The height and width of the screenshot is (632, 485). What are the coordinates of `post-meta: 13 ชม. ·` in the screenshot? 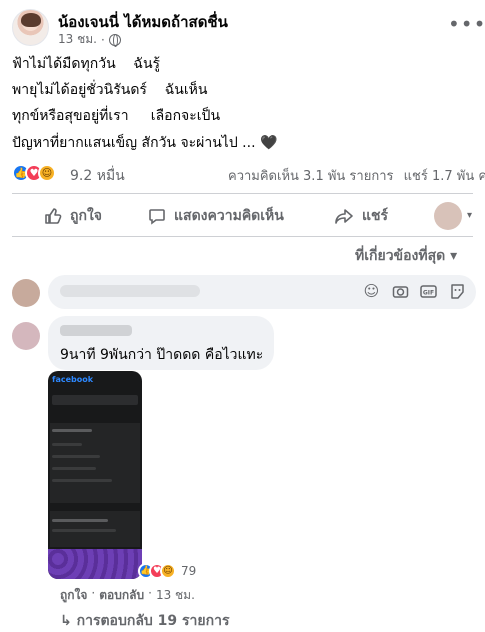 It's located at (89, 39).